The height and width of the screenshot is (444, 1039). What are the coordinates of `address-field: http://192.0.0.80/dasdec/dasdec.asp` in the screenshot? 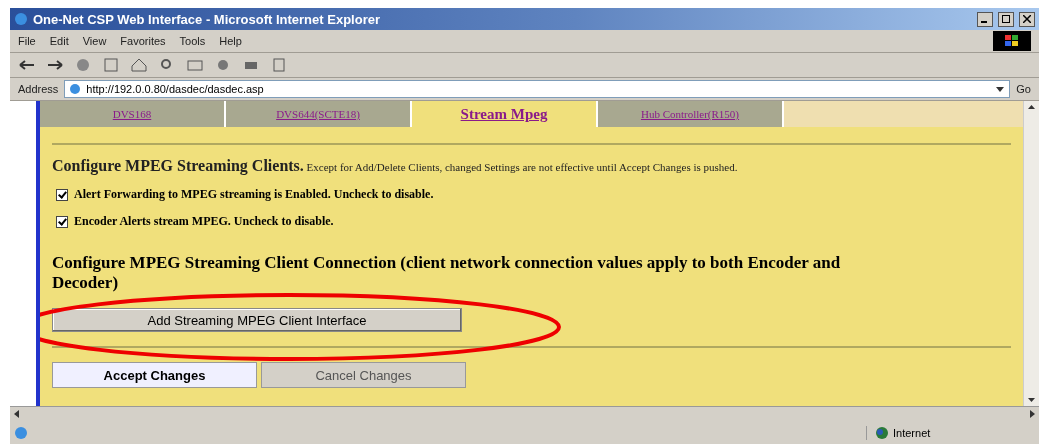 It's located at (537, 89).